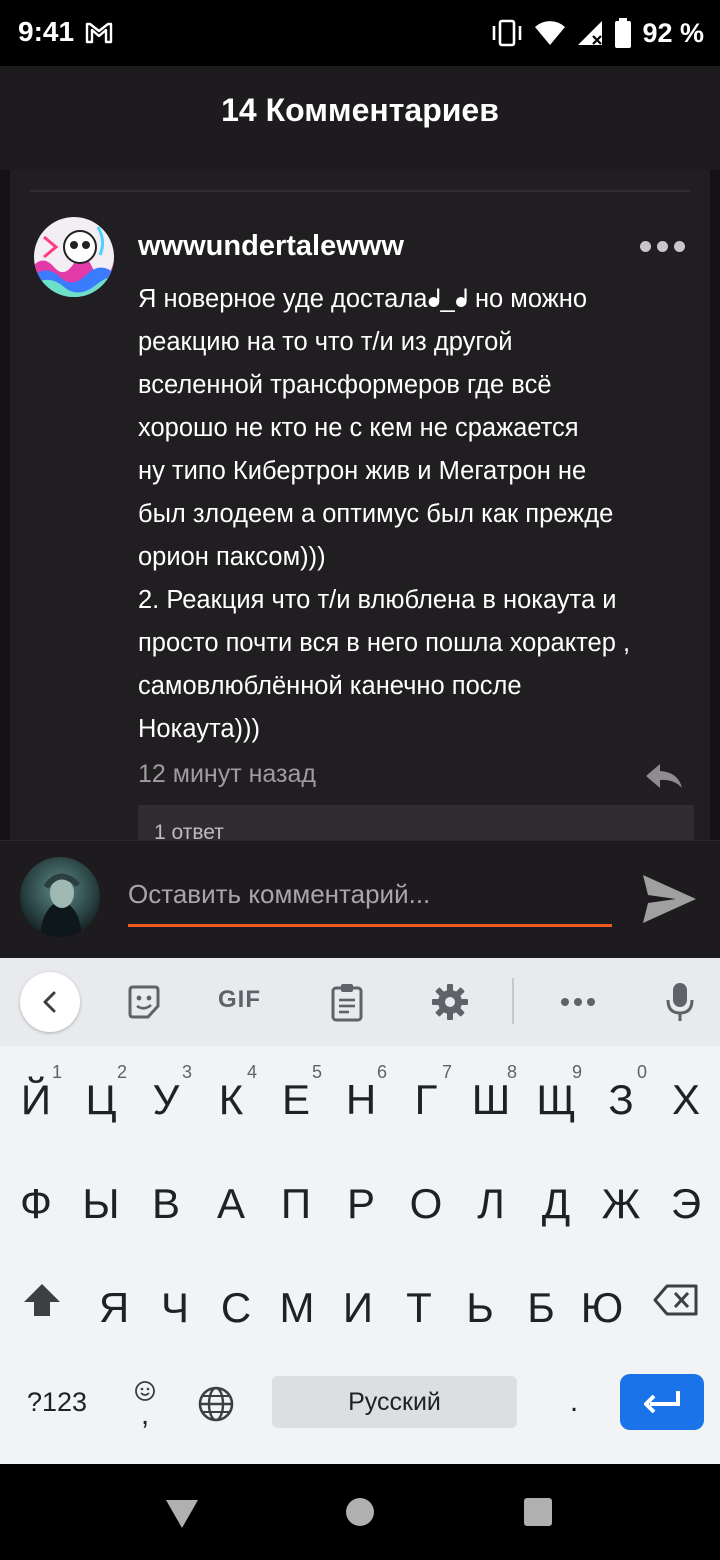 This screenshot has height=1560, width=720. What do you see at coordinates (360, 33) in the screenshot?
I see `status-bar: 9:41 92 %` at bounding box center [360, 33].